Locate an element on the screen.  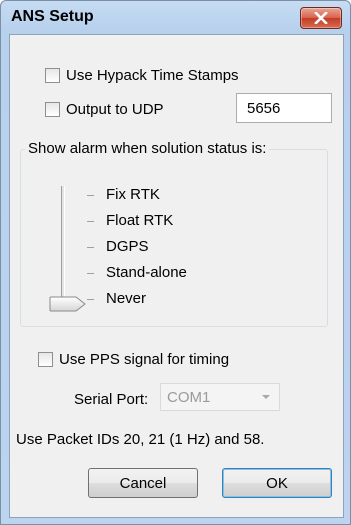
window-title: ANS Setup is located at coordinates (52, 16).